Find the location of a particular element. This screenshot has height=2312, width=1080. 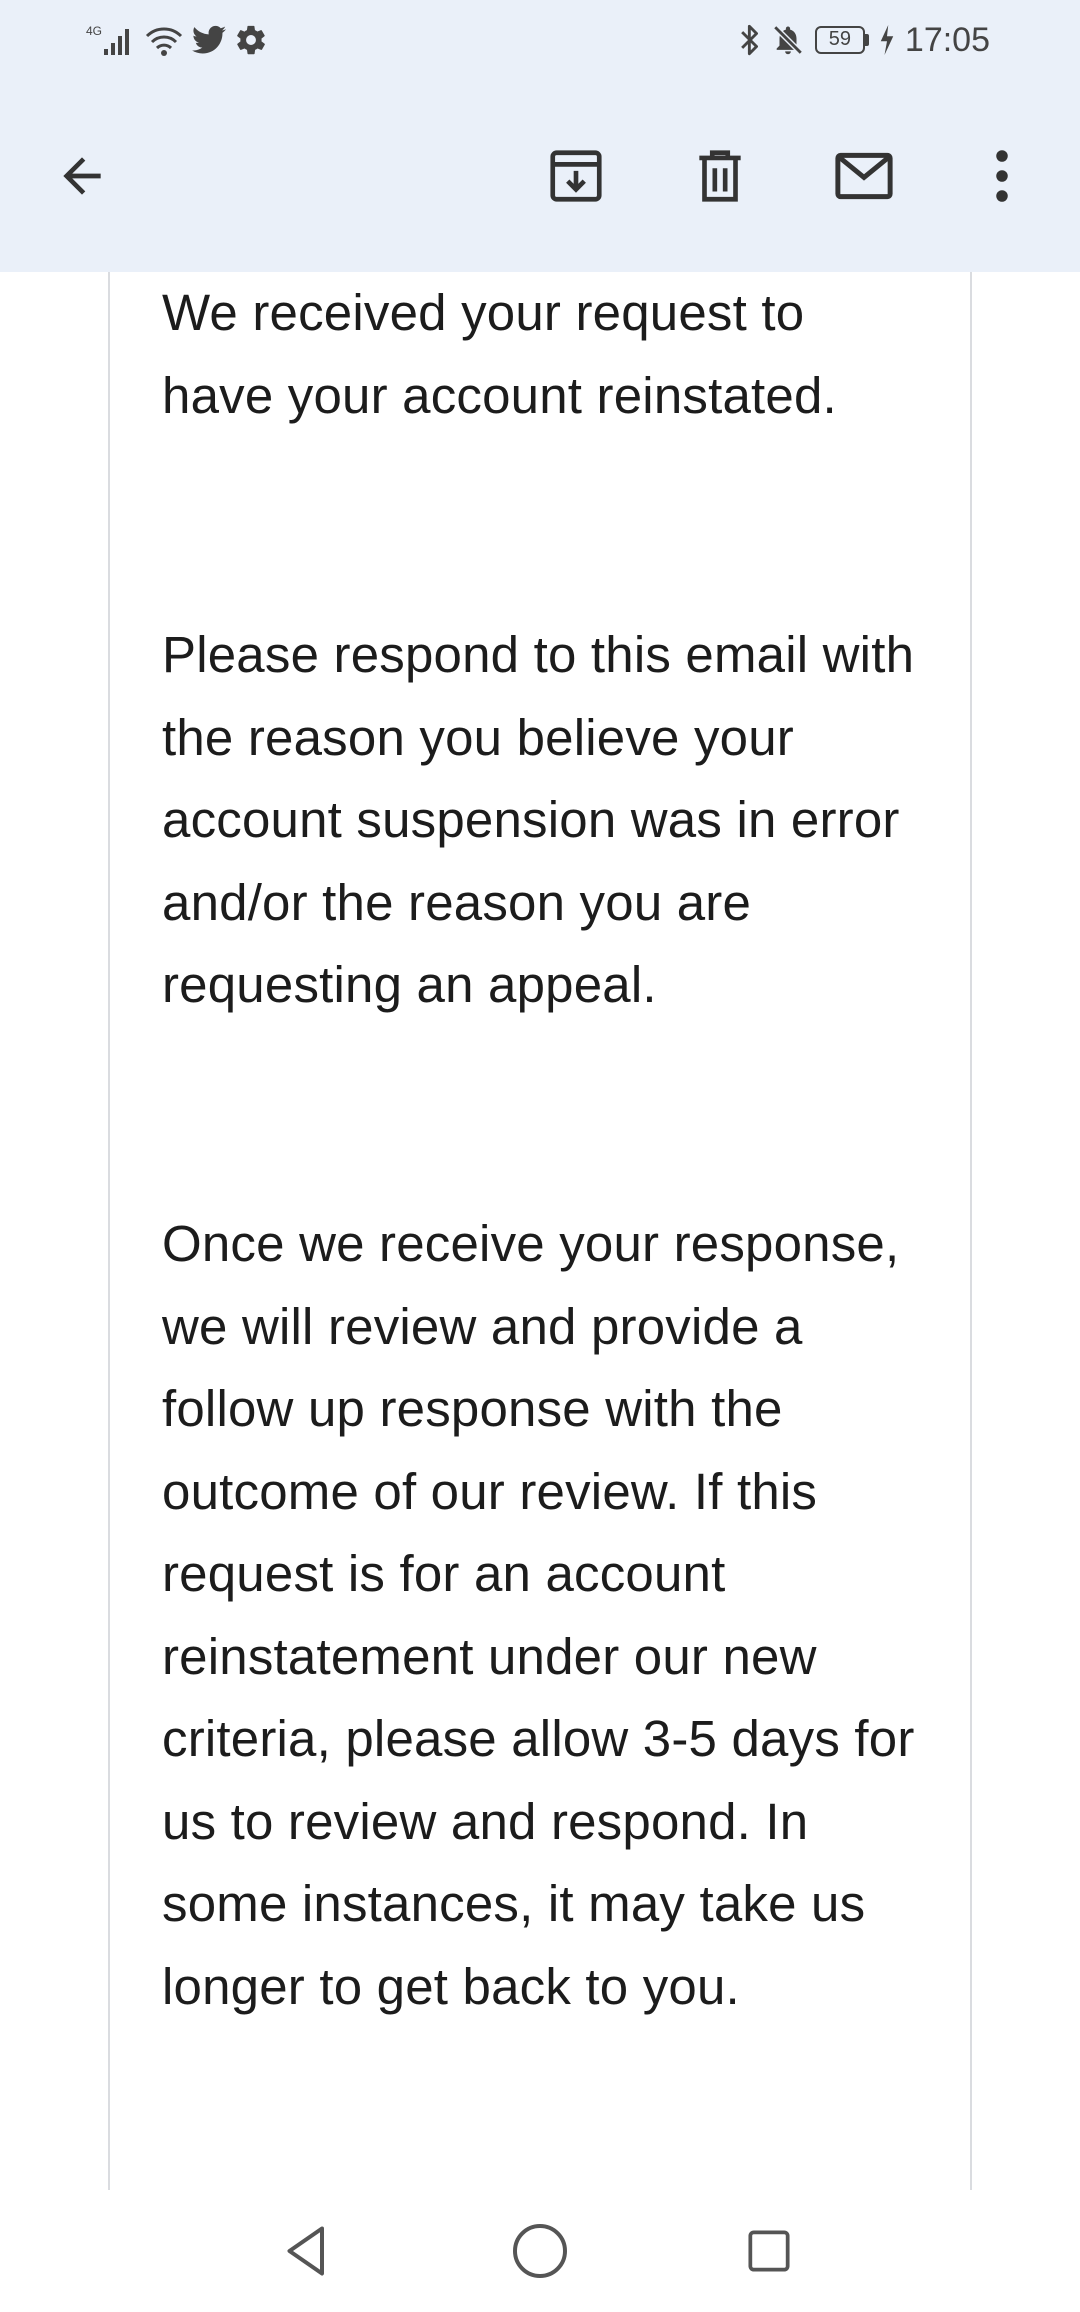

signal-icon: 4G is located at coordinates (111, 40).